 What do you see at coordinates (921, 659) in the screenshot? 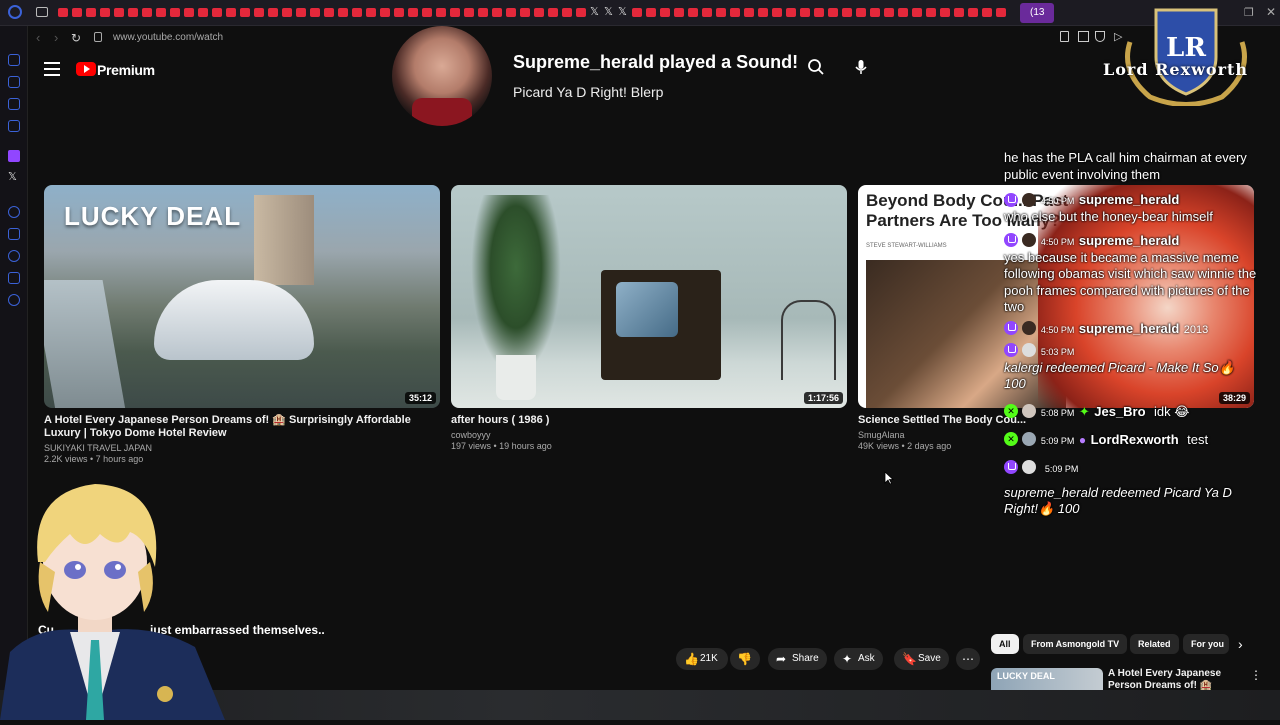
I see `save-button: 🔖 Save` at bounding box center [921, 659].